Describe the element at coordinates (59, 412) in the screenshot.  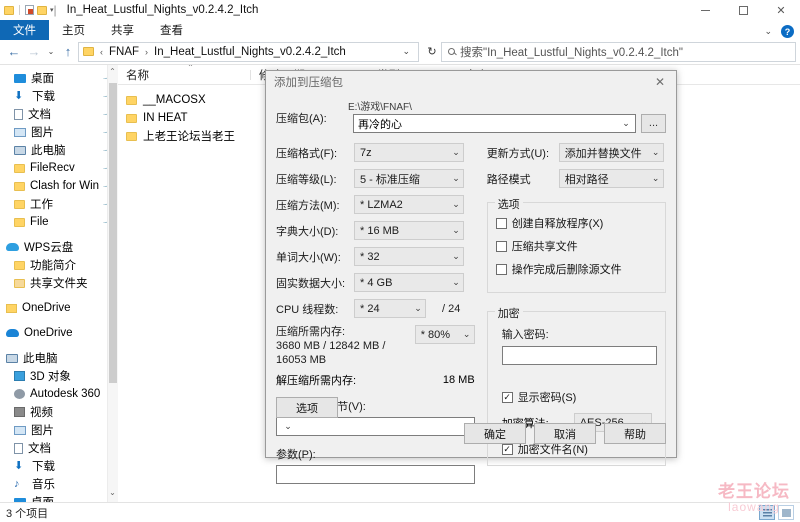
I see `sidebar-item-21: 视频` at that location.